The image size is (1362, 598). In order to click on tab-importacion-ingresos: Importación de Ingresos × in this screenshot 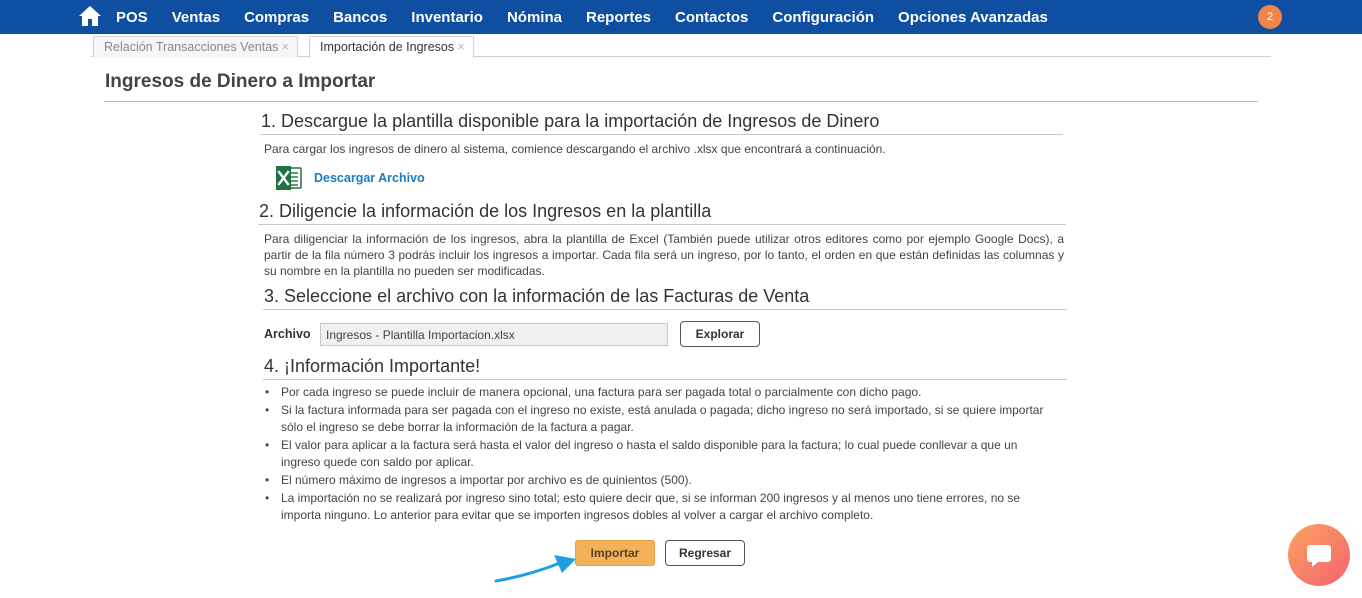, I will do `click(391, 47)`.